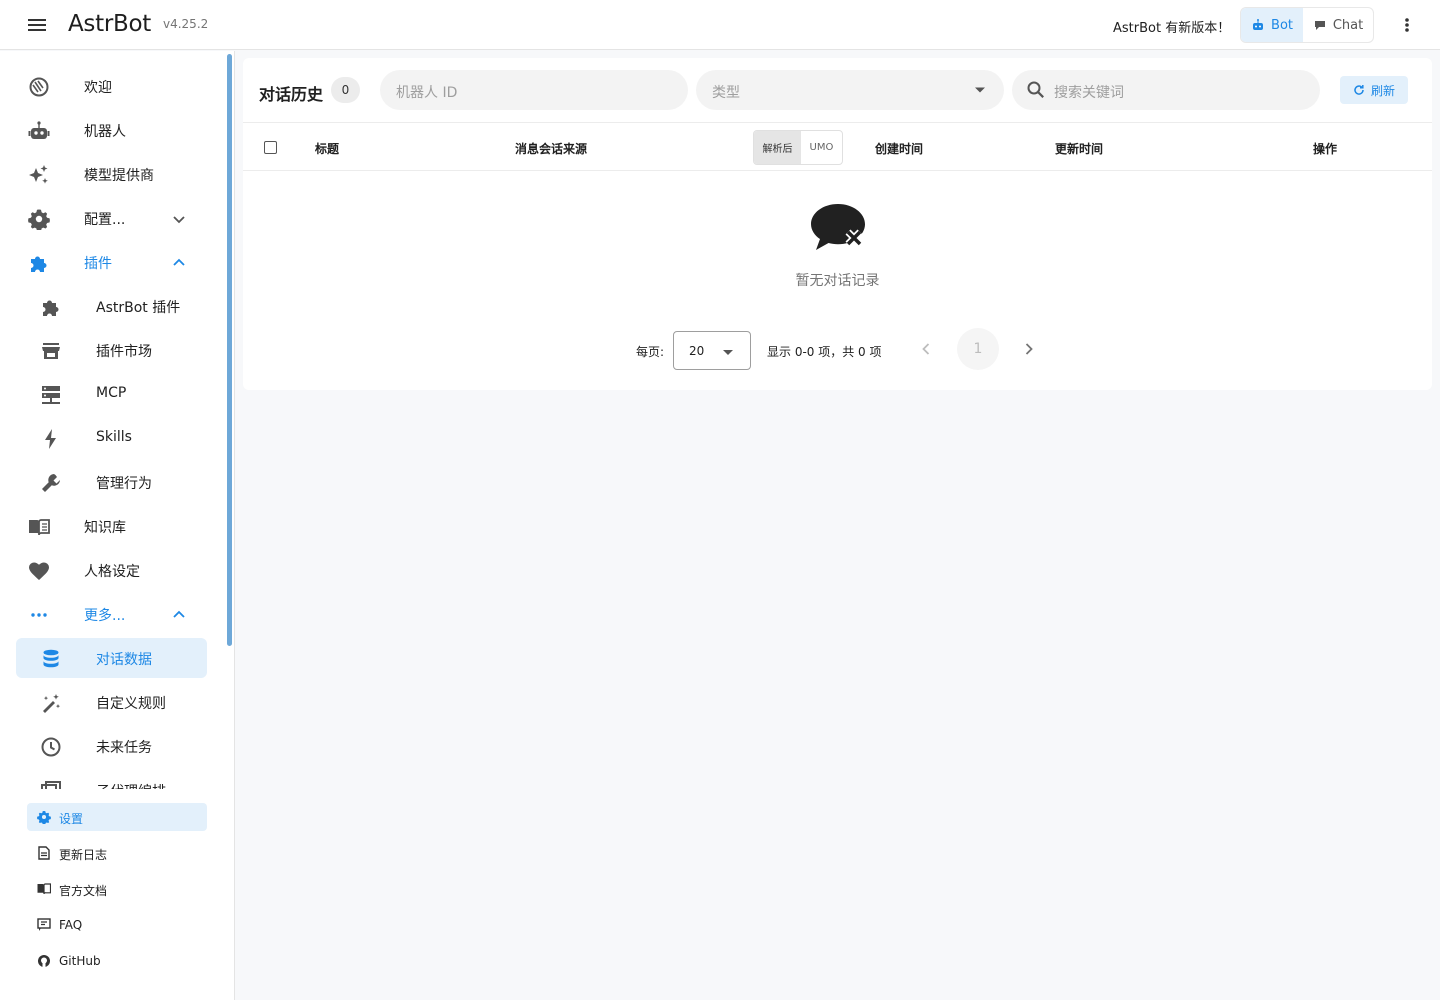 Image resolution: width=1440 pixels, height=1000 pixels. I want to click on faq-link: FAQ, so click(117, 925).